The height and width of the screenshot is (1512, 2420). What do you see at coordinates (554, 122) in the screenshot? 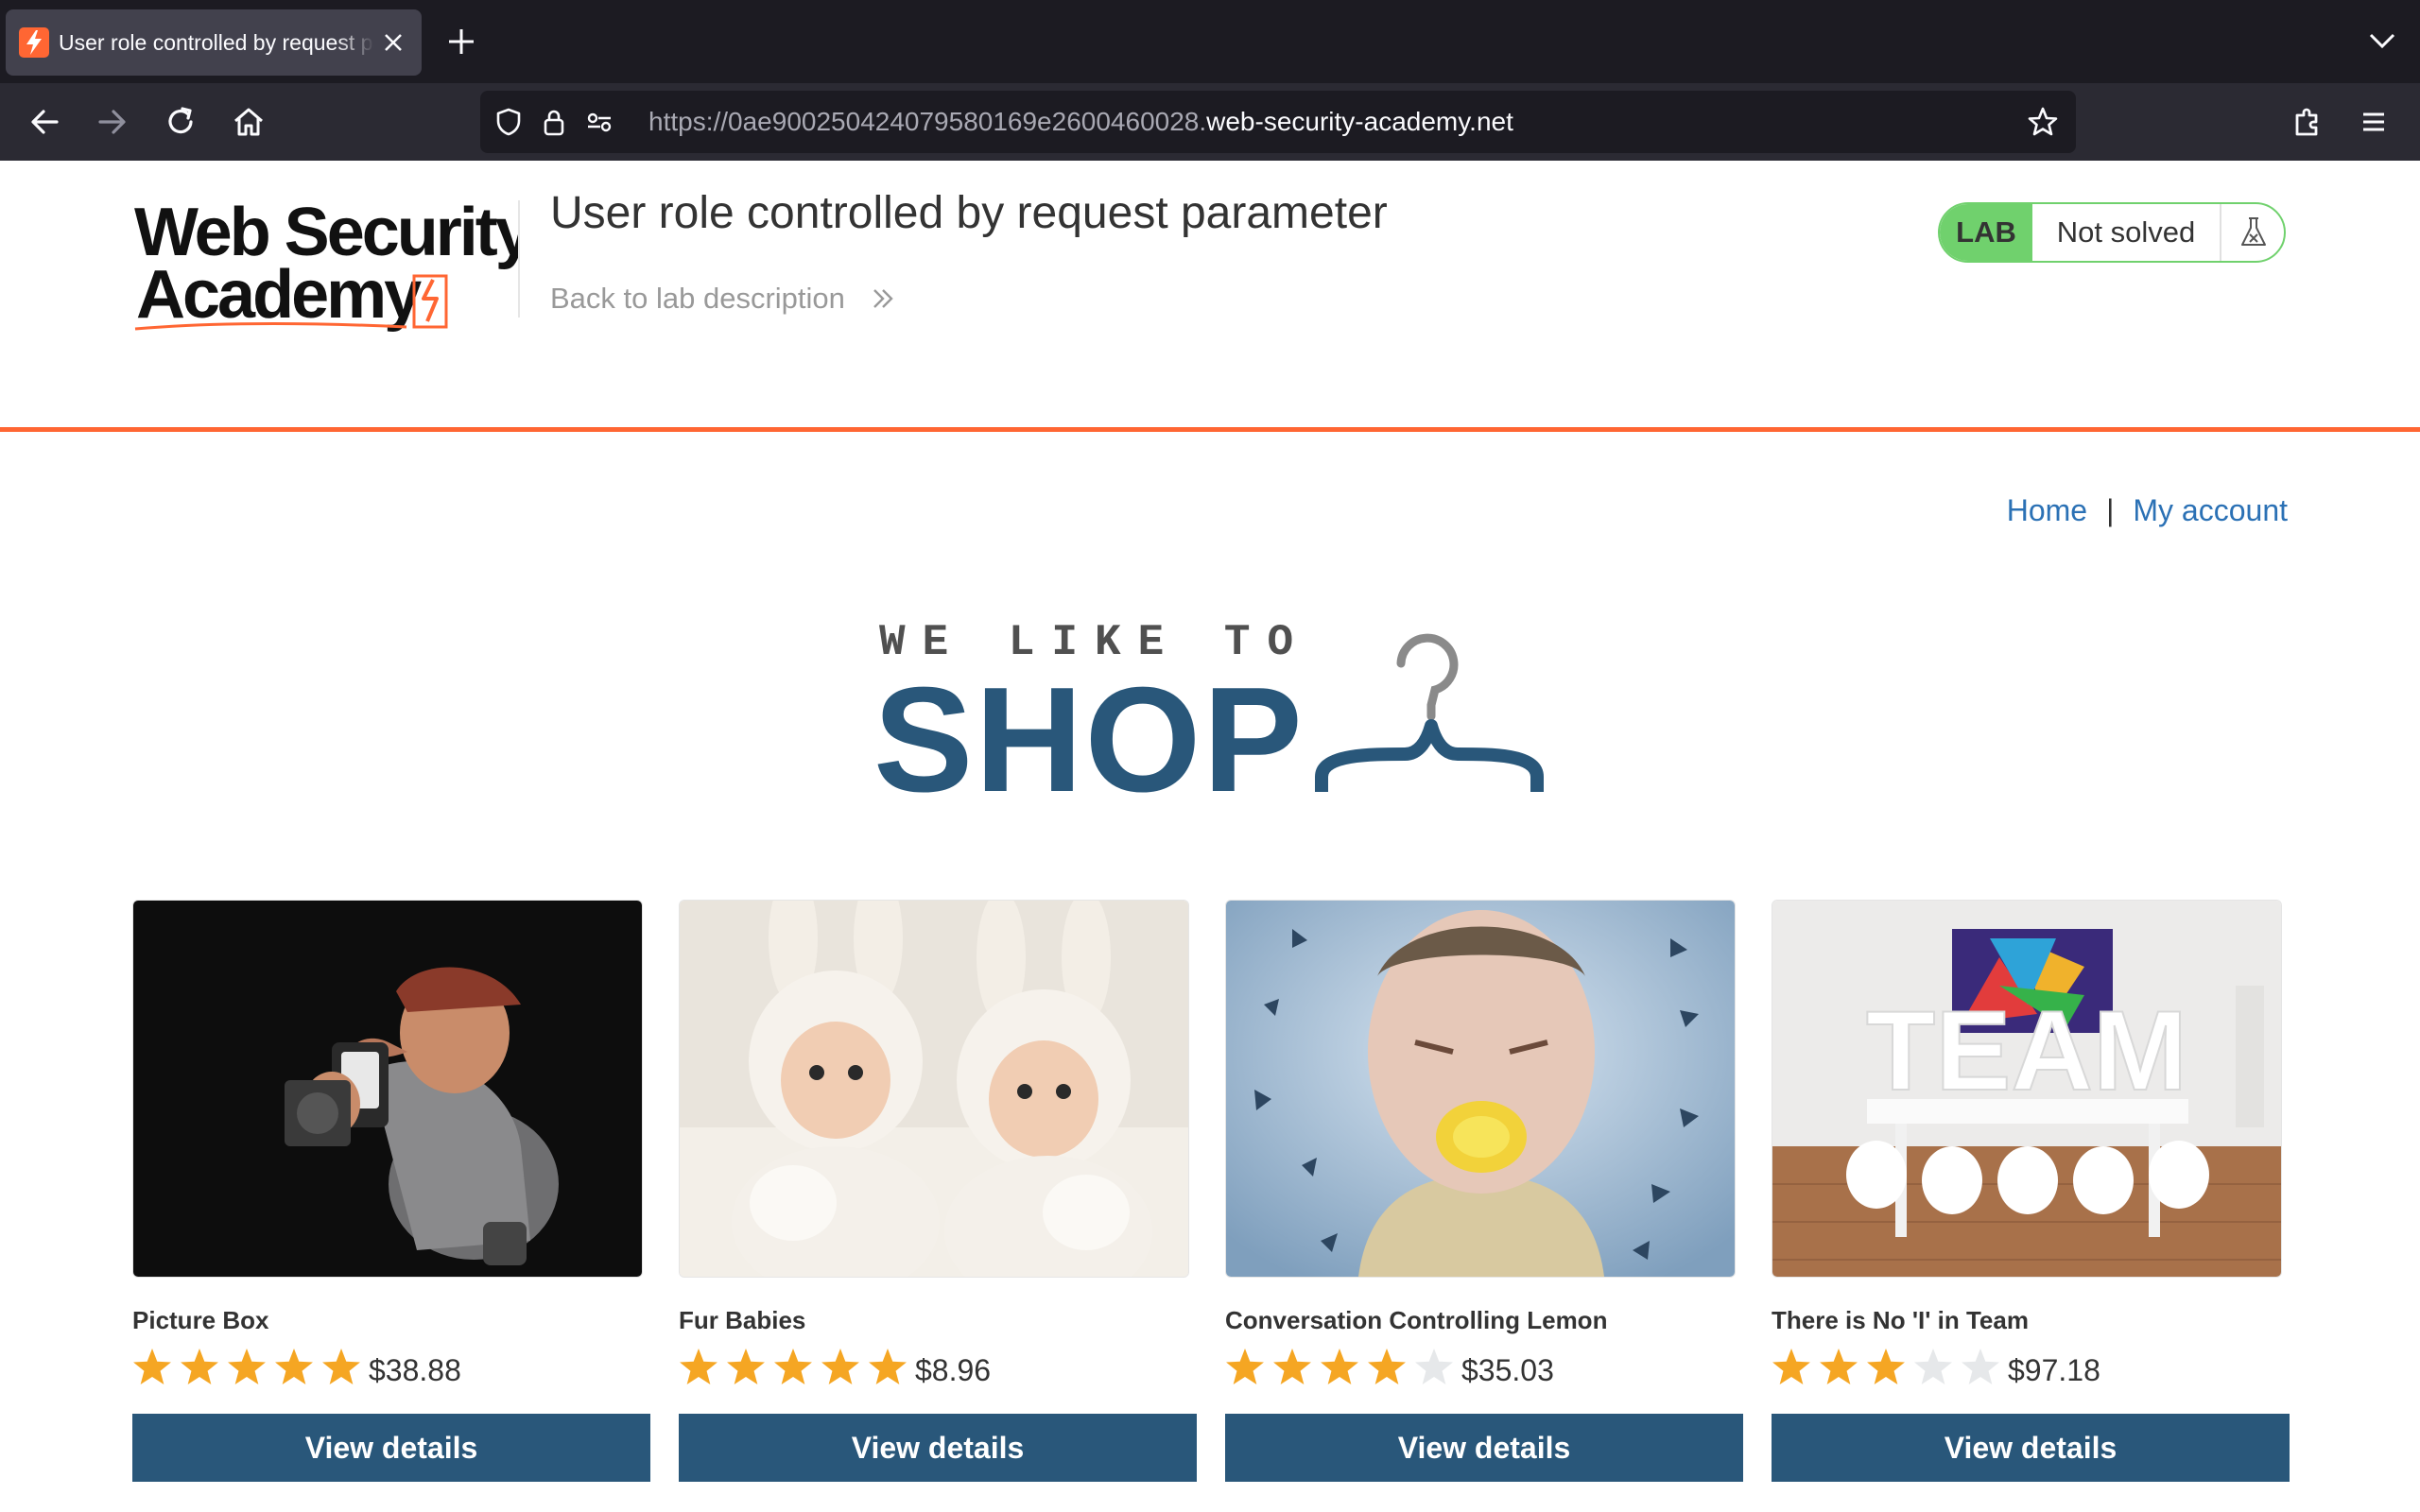
I see `lock-icon` at bounding box center [554, 122].